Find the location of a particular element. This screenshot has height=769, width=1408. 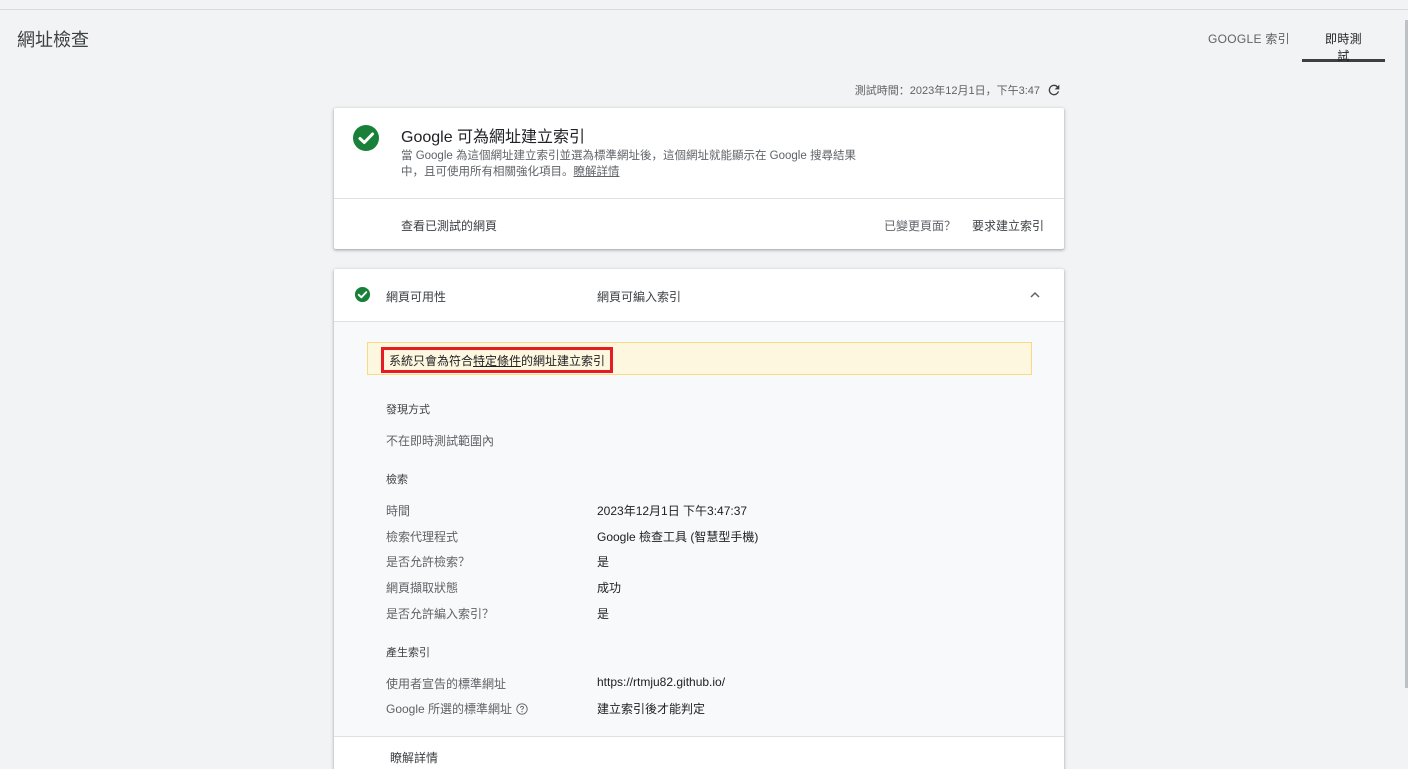

highlighted-notice: 系統只會為符合特定條件的網址建立索引 is located at coordinates (497, 360).